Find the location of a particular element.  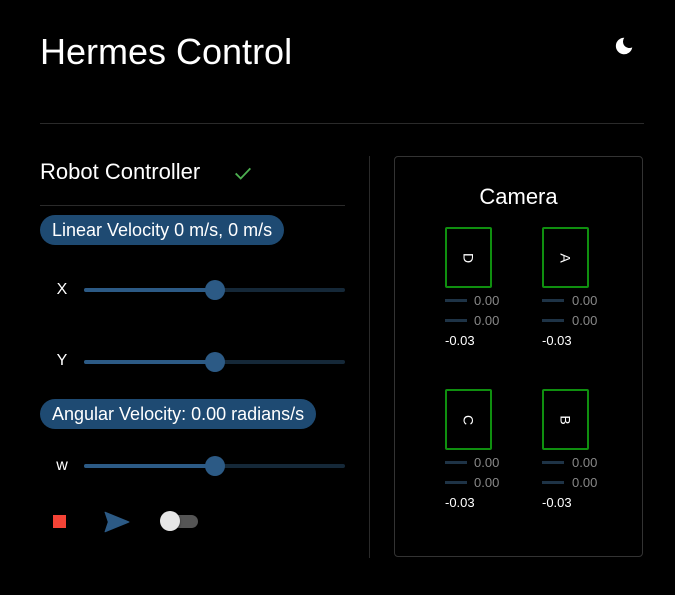

moon-icon is located at coordinates (624, 46).